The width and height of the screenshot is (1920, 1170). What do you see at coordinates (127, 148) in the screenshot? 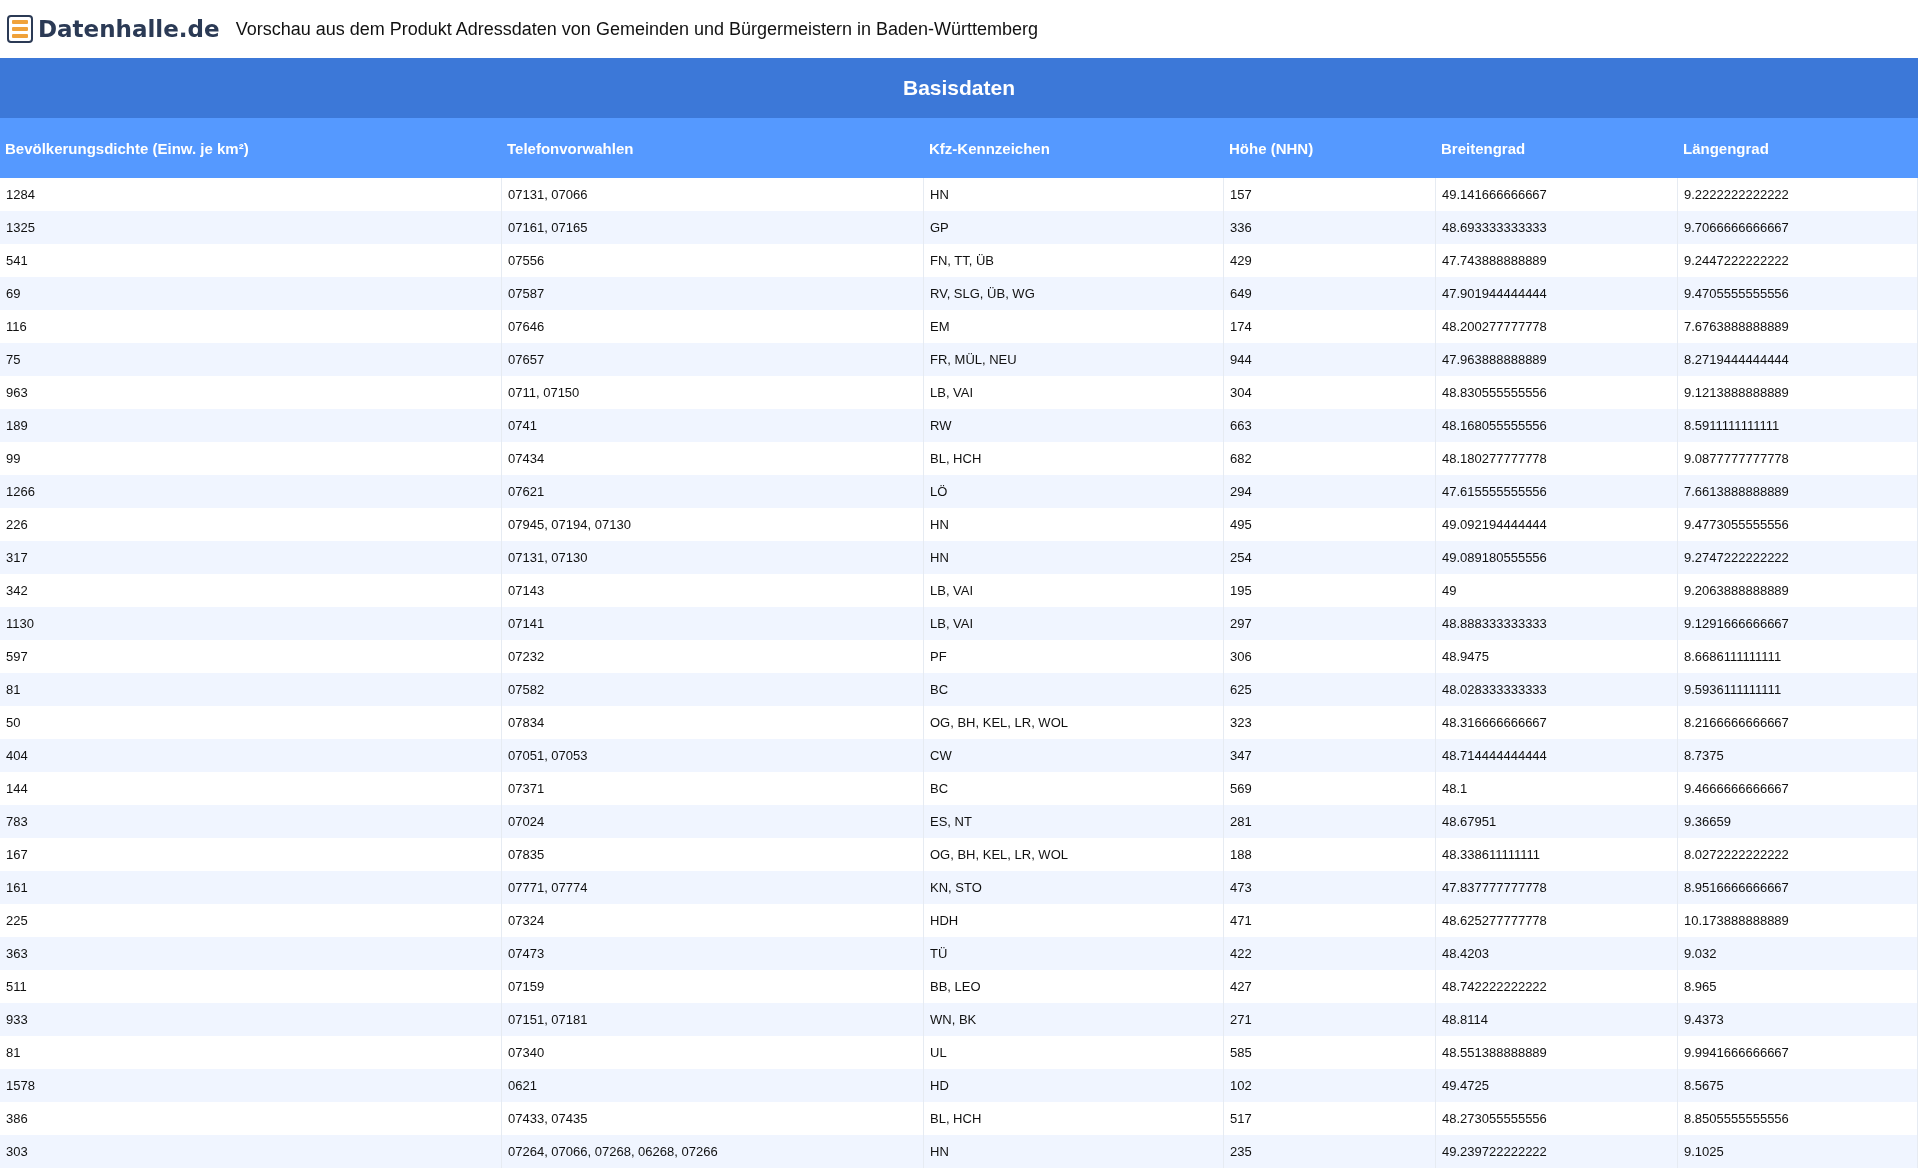
I see `column-header: Bevölkerungsdichte (Einw. je km²)` at bounding box center [127, 148].